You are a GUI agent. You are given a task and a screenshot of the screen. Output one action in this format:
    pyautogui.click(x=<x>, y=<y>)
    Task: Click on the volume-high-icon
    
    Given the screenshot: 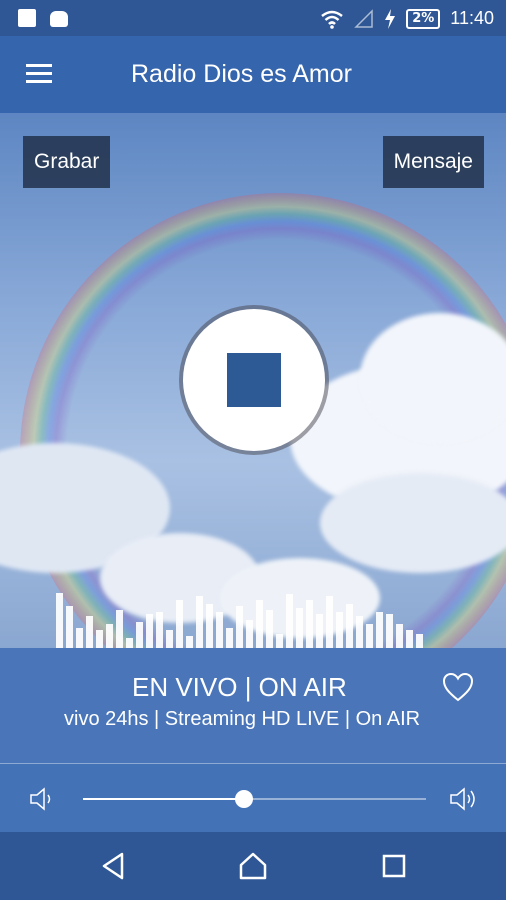 What is the action you would take?
    pyautogui.click(x=463, y=799)
    